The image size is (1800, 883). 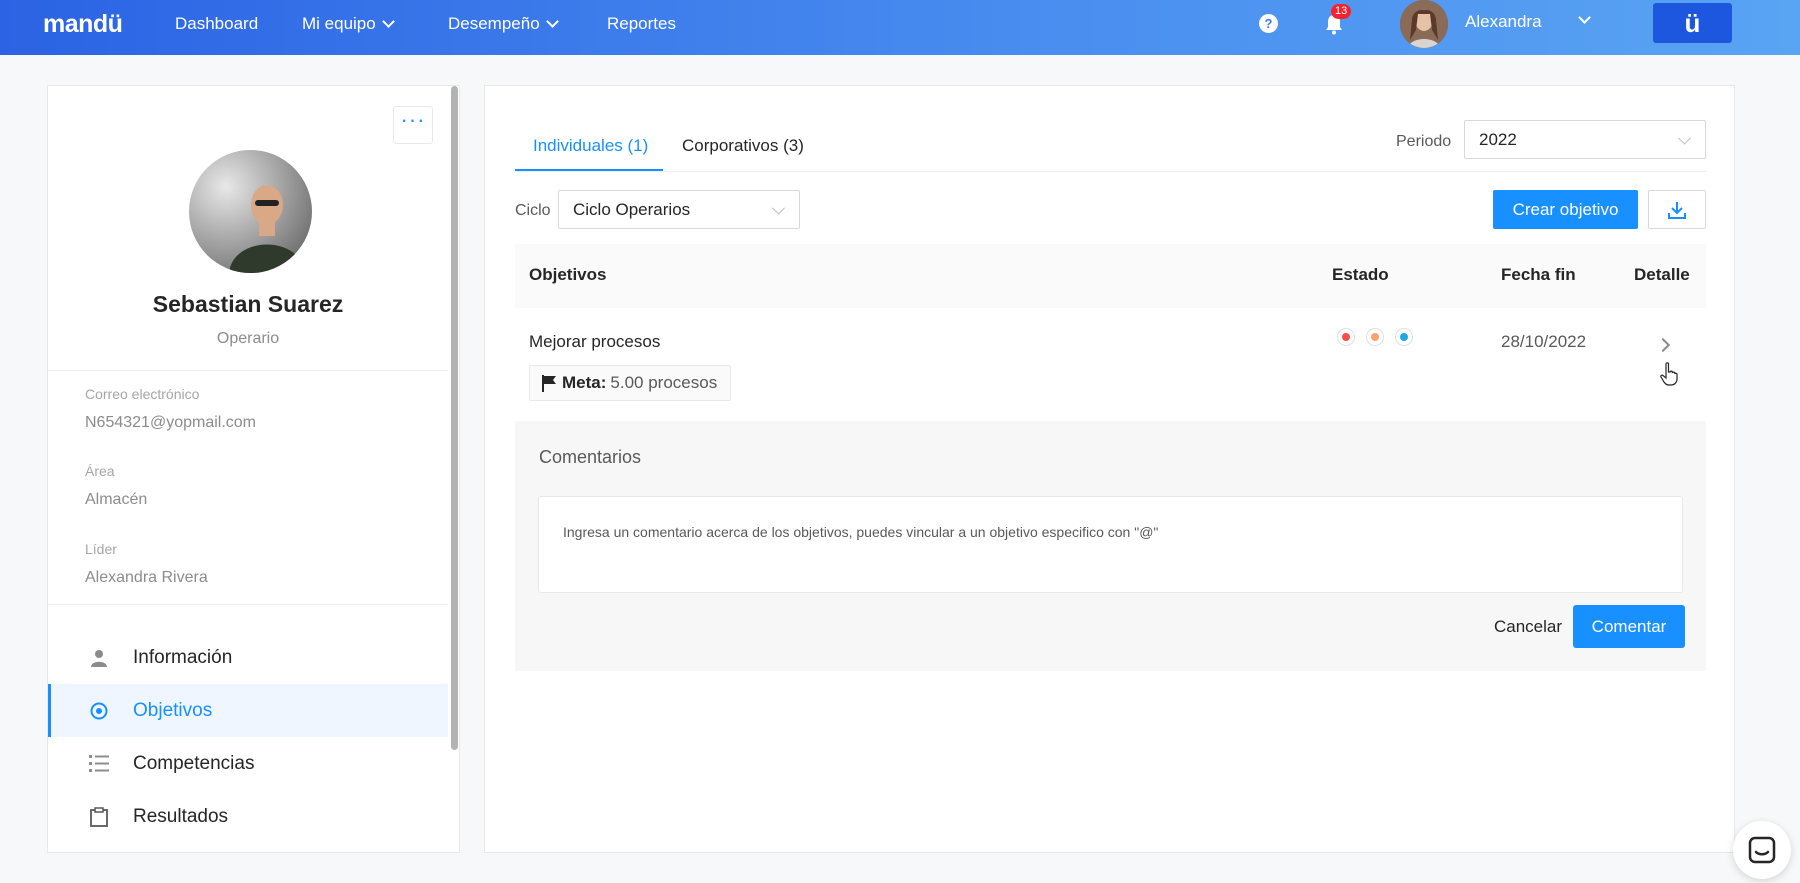 What do you see at coordinates (1110, 276) in the screenshot?
I see `table-header: Objetivos Estado Fecha fin Detalle` at bounding box center [1110, 276].